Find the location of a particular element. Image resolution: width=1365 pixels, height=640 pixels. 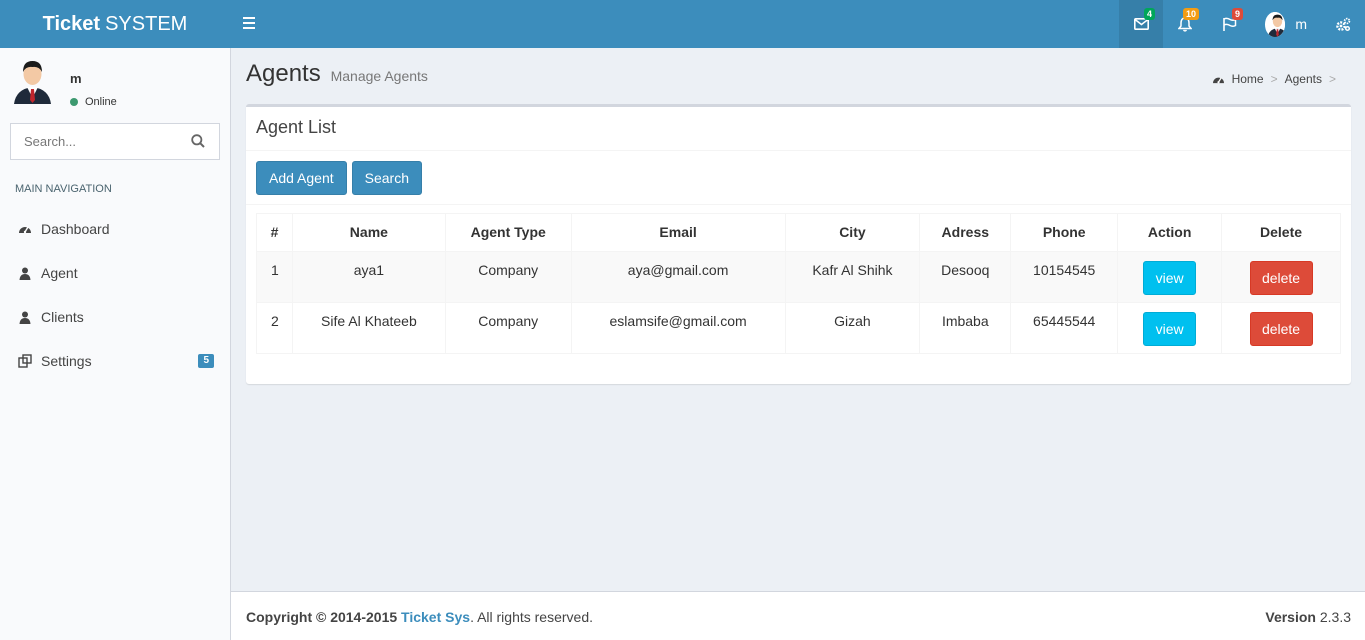

status-indicator: Online is located at coordinates (93, 102).